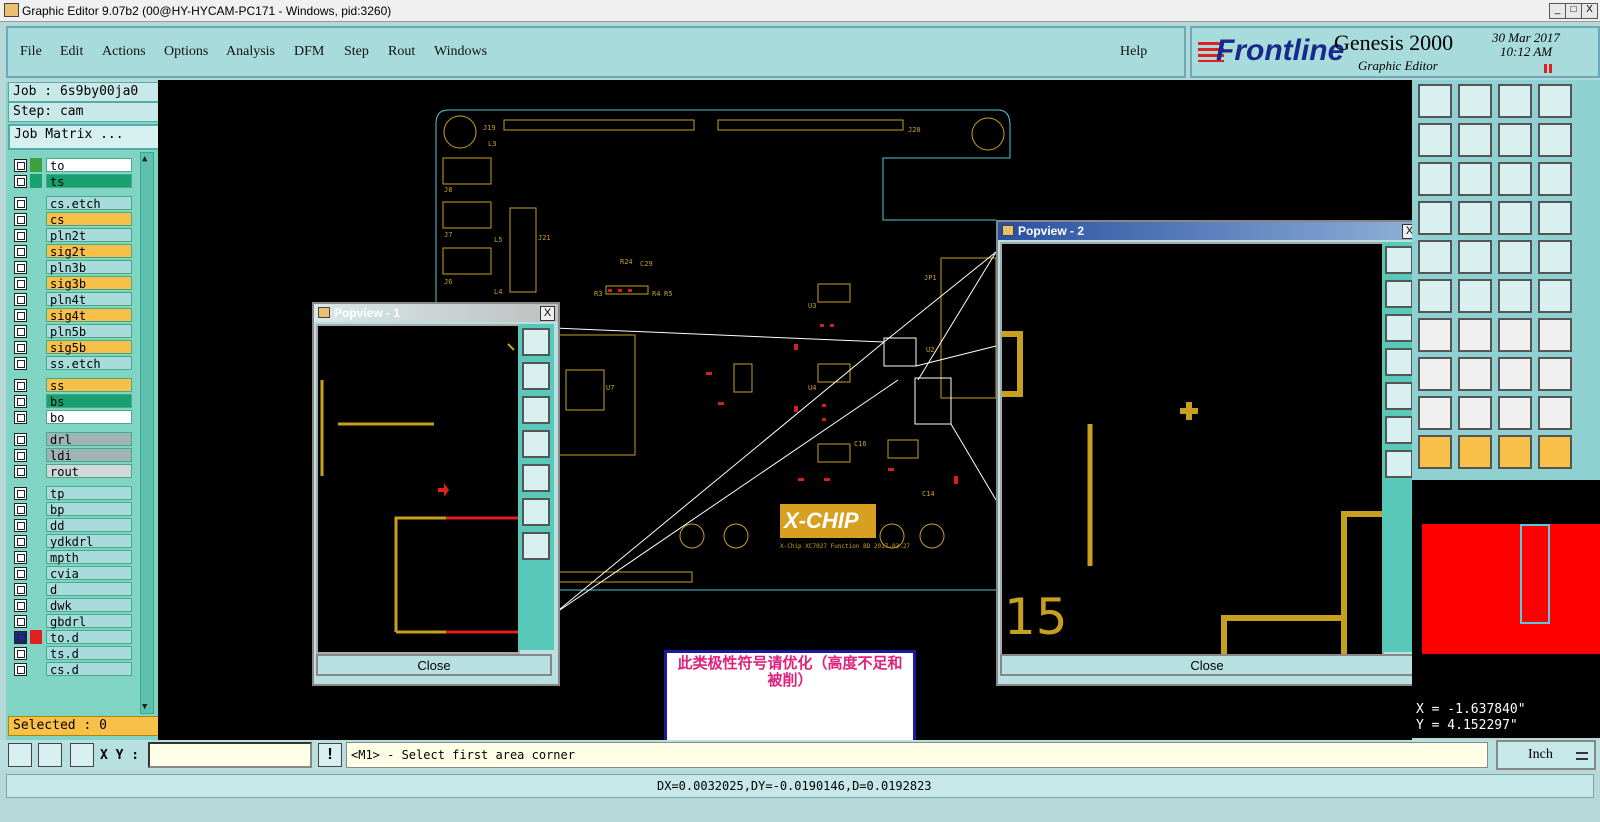  I want to click on text-a-icon, so click(1515, 413).